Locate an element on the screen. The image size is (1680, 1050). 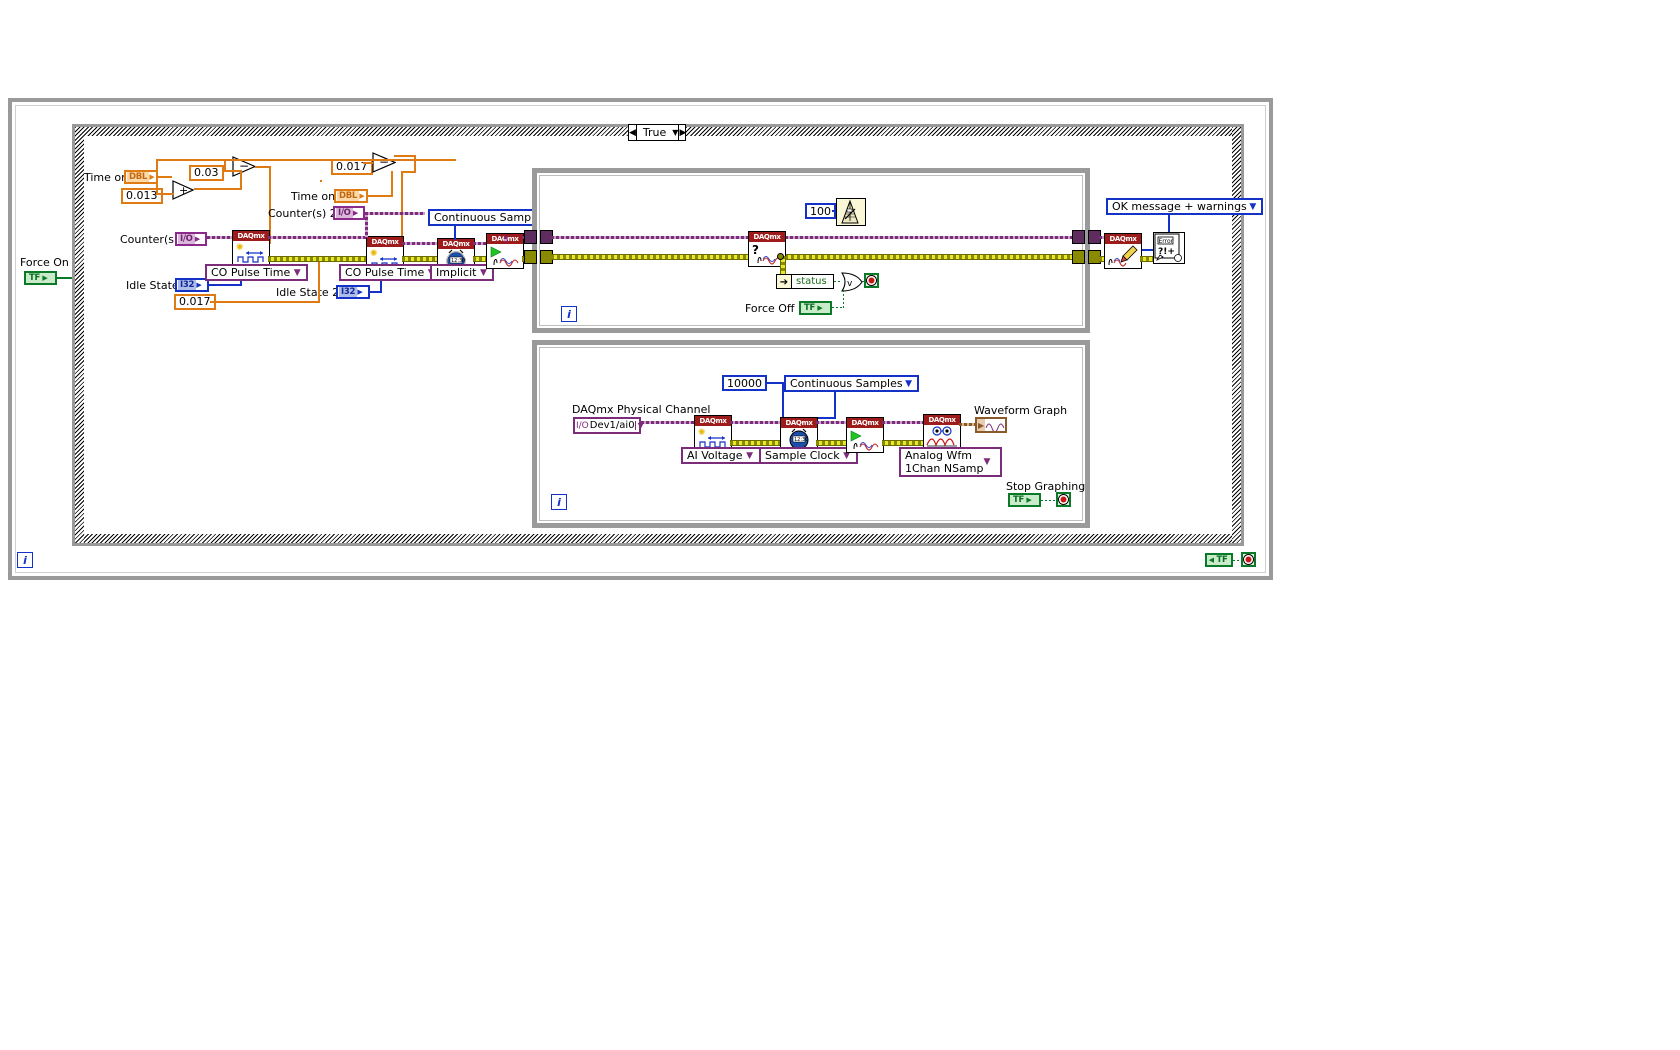
analog-wfm-ring: Analog Wfm 1Chan NSamp ▼ is located at coordinates (950, 462).